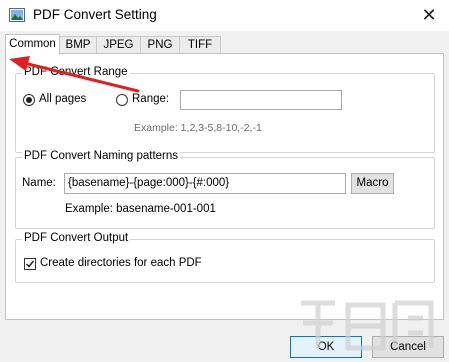  I want to click on all-pages-label: All pages, so click(62, 99).